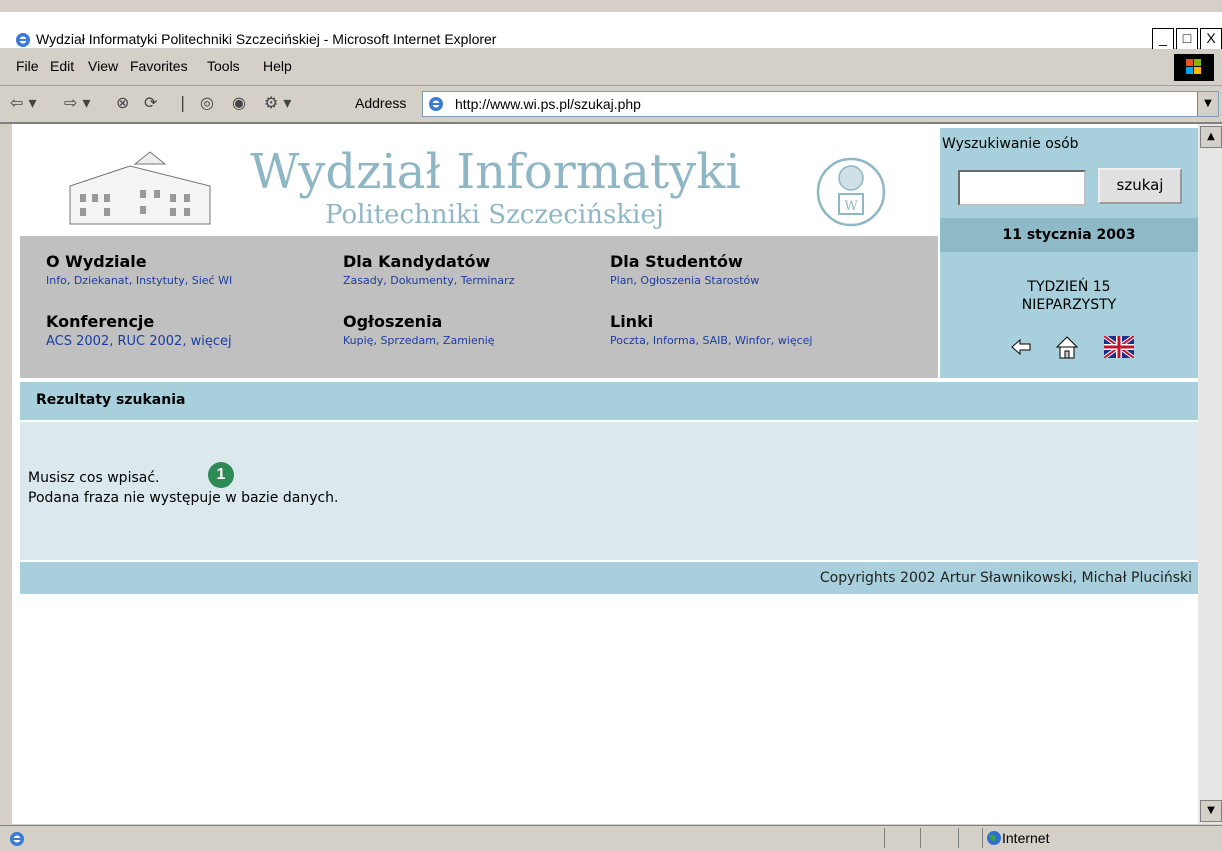  I want to click on nav-heading: Linki, so click(711, 321).